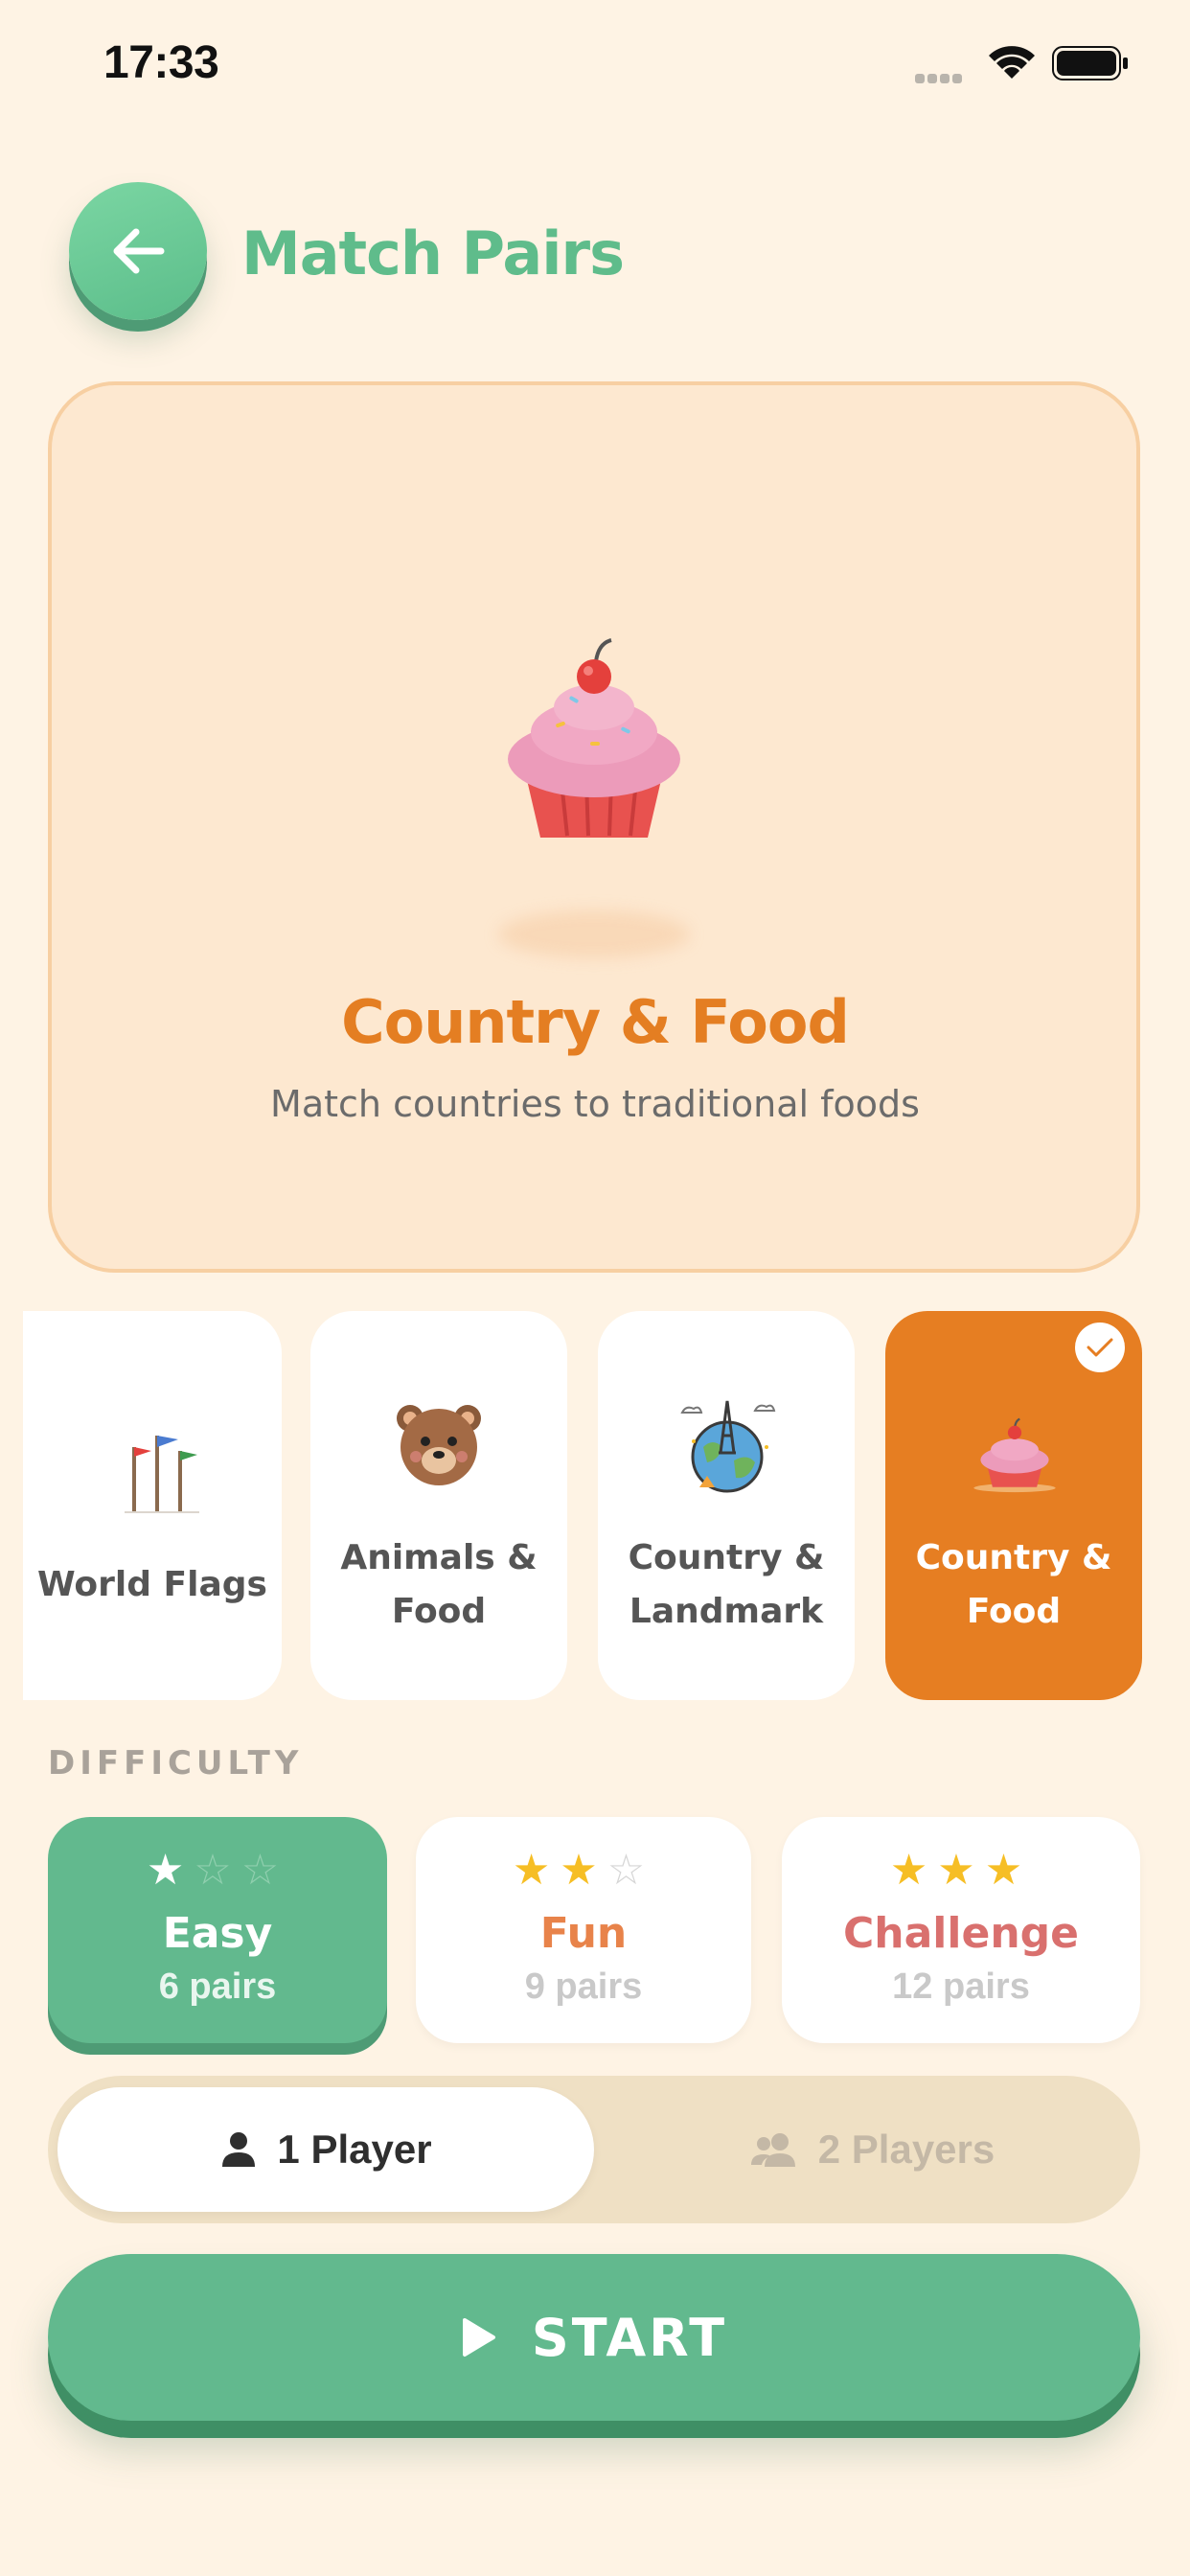 The height and width of the screenshot is (2576, 1190). Describe the element at coordinates (727, 1506) in the screenshot. I see `category-card-country-landmark: Country & Landmark` at that location.